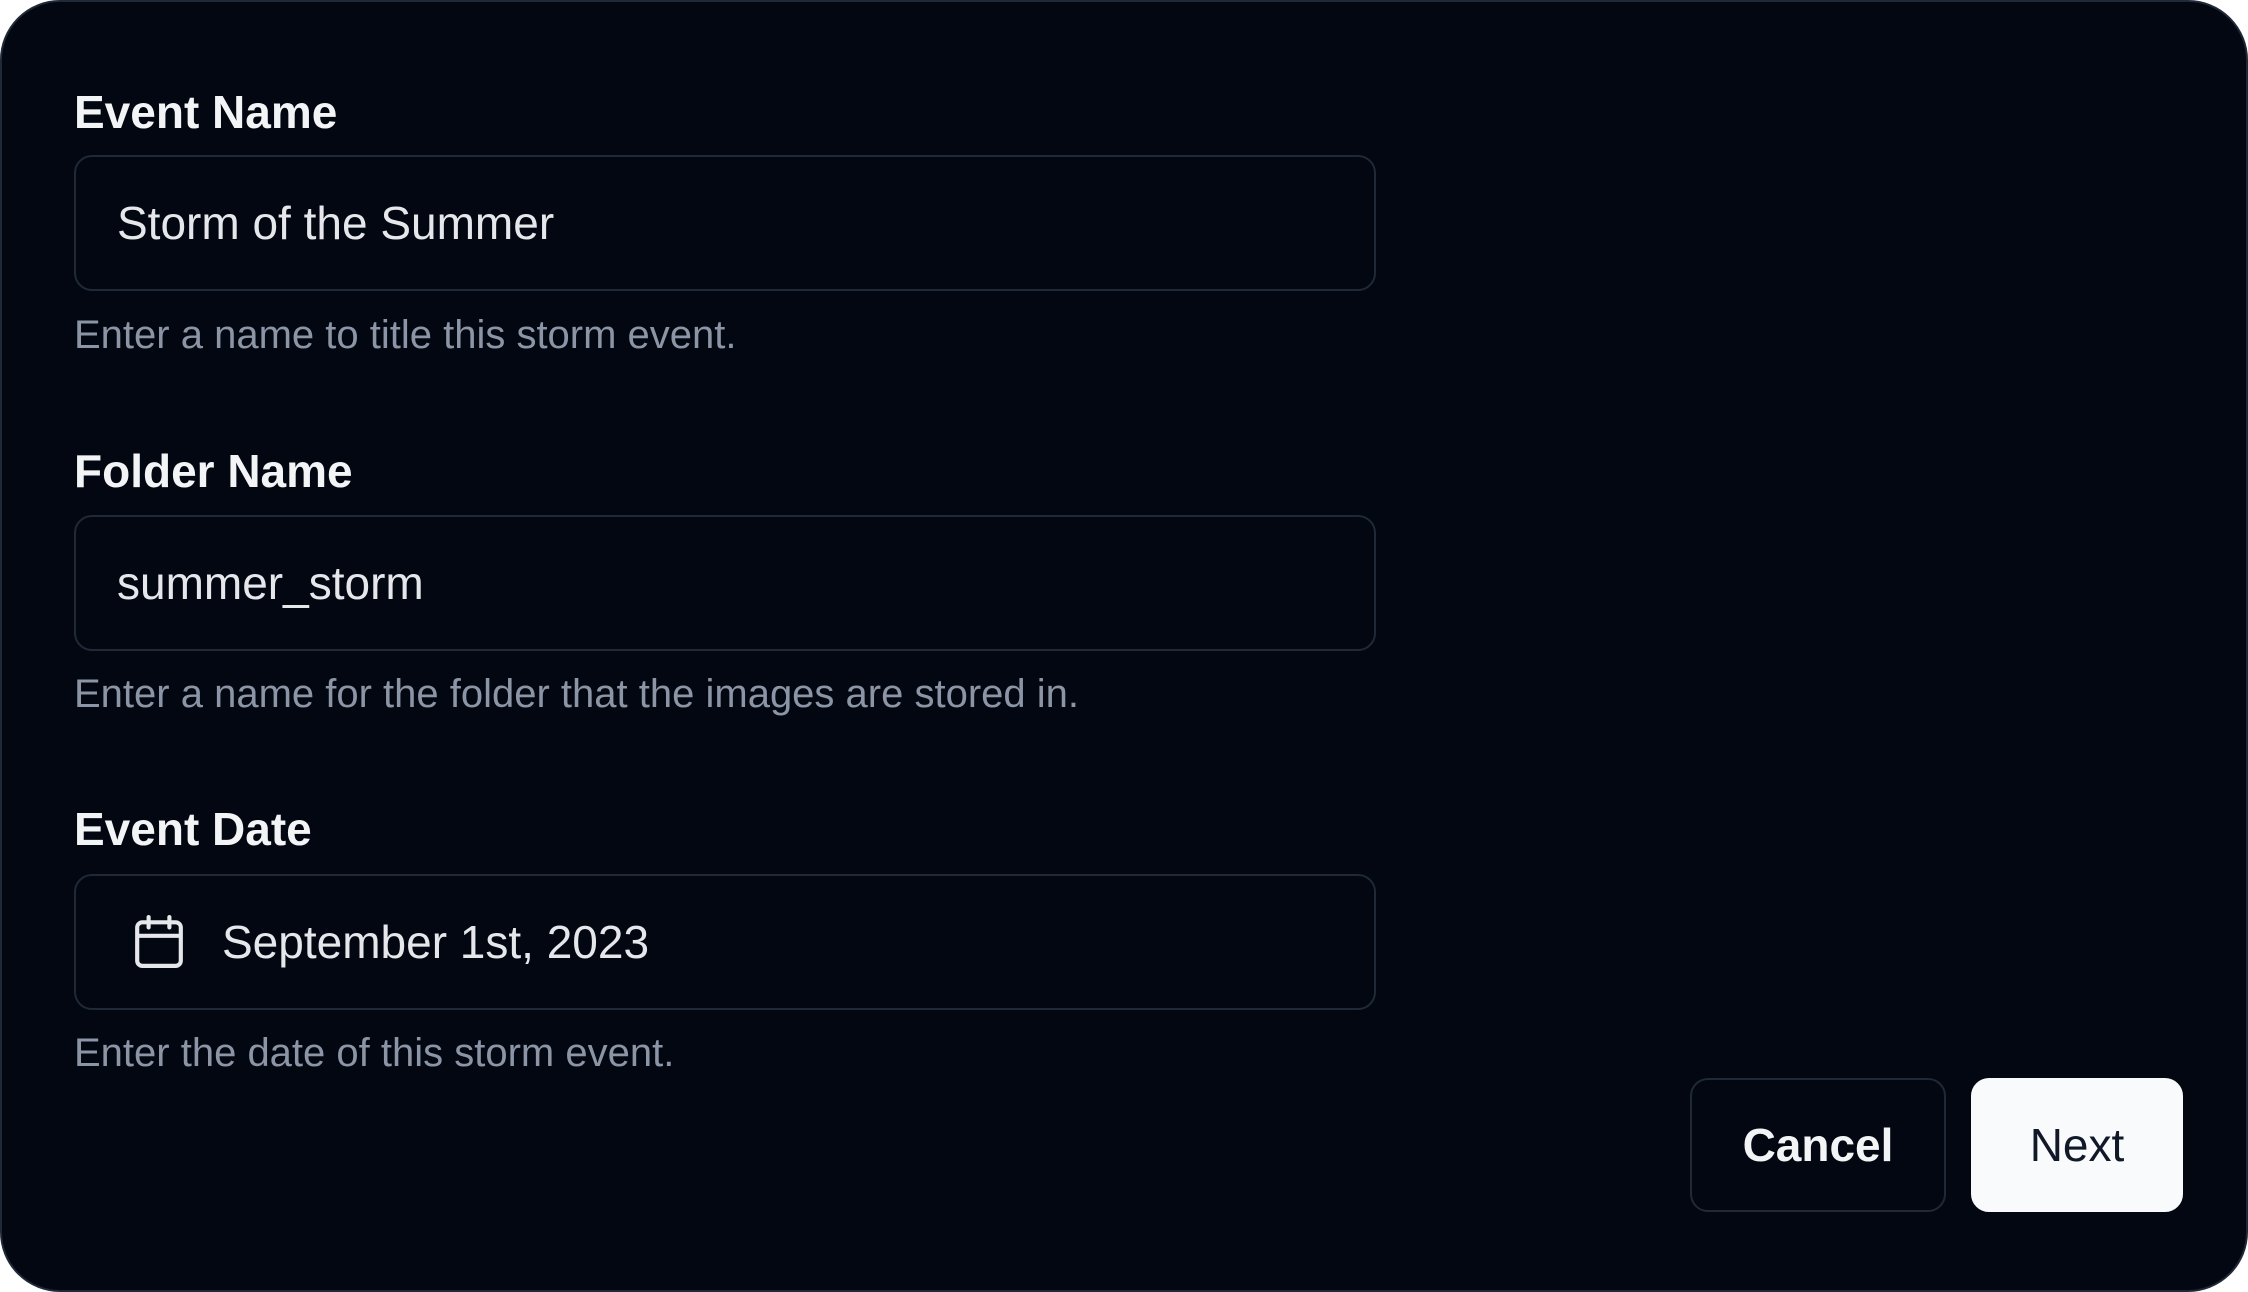 Image resolution: width=2248 pixels, height=1292 pixels. Describe the element at coordinates (405, 335) in the screenshot. I see `event-name-help-text: Enter a name to title this storm event.` at that location.